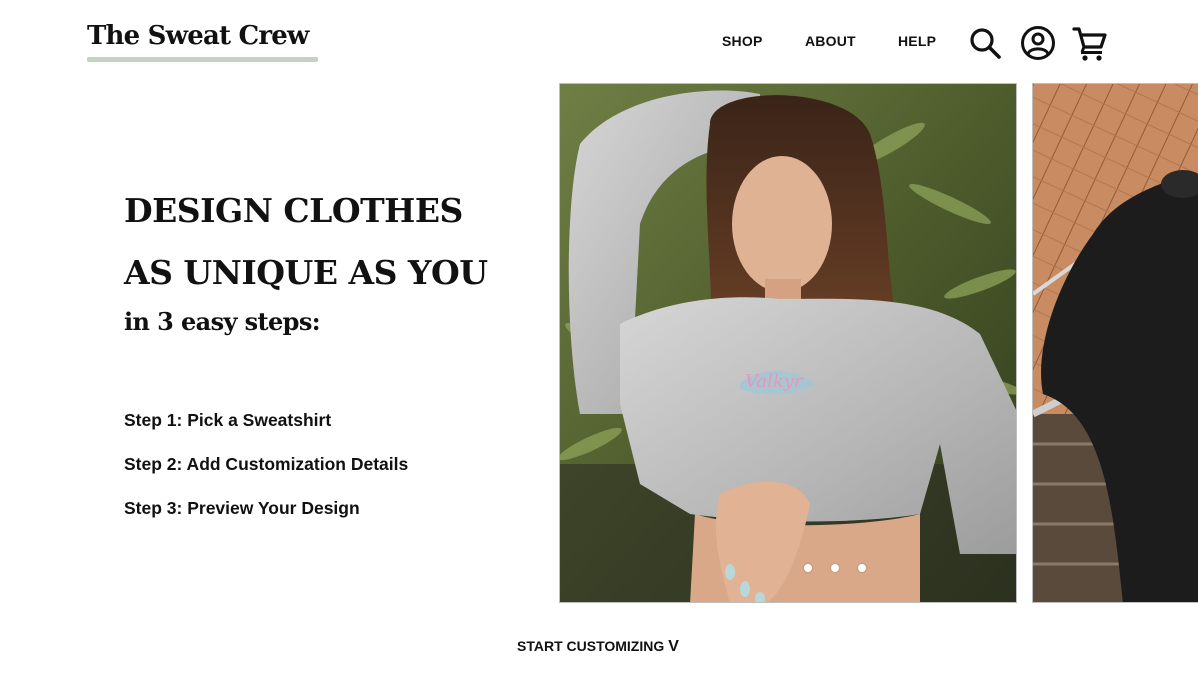 This screenshot has width=1198, height=675. I want to click on search-button, so click(985, 43).